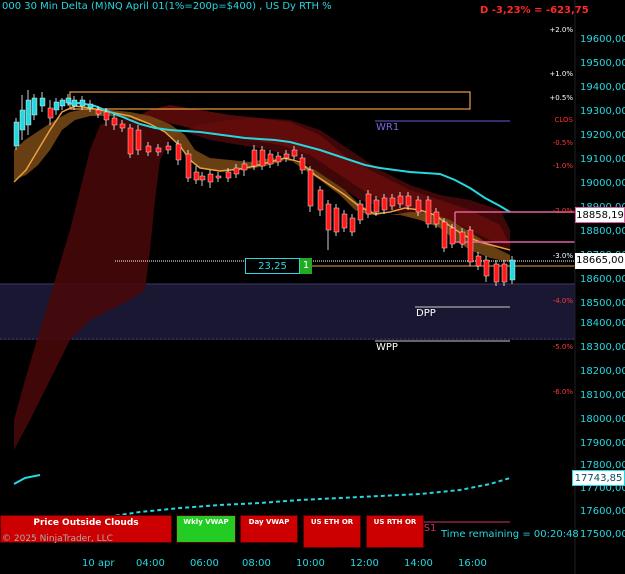  I want to click on percent-axis-label: -1.0%, so click(562, 166).